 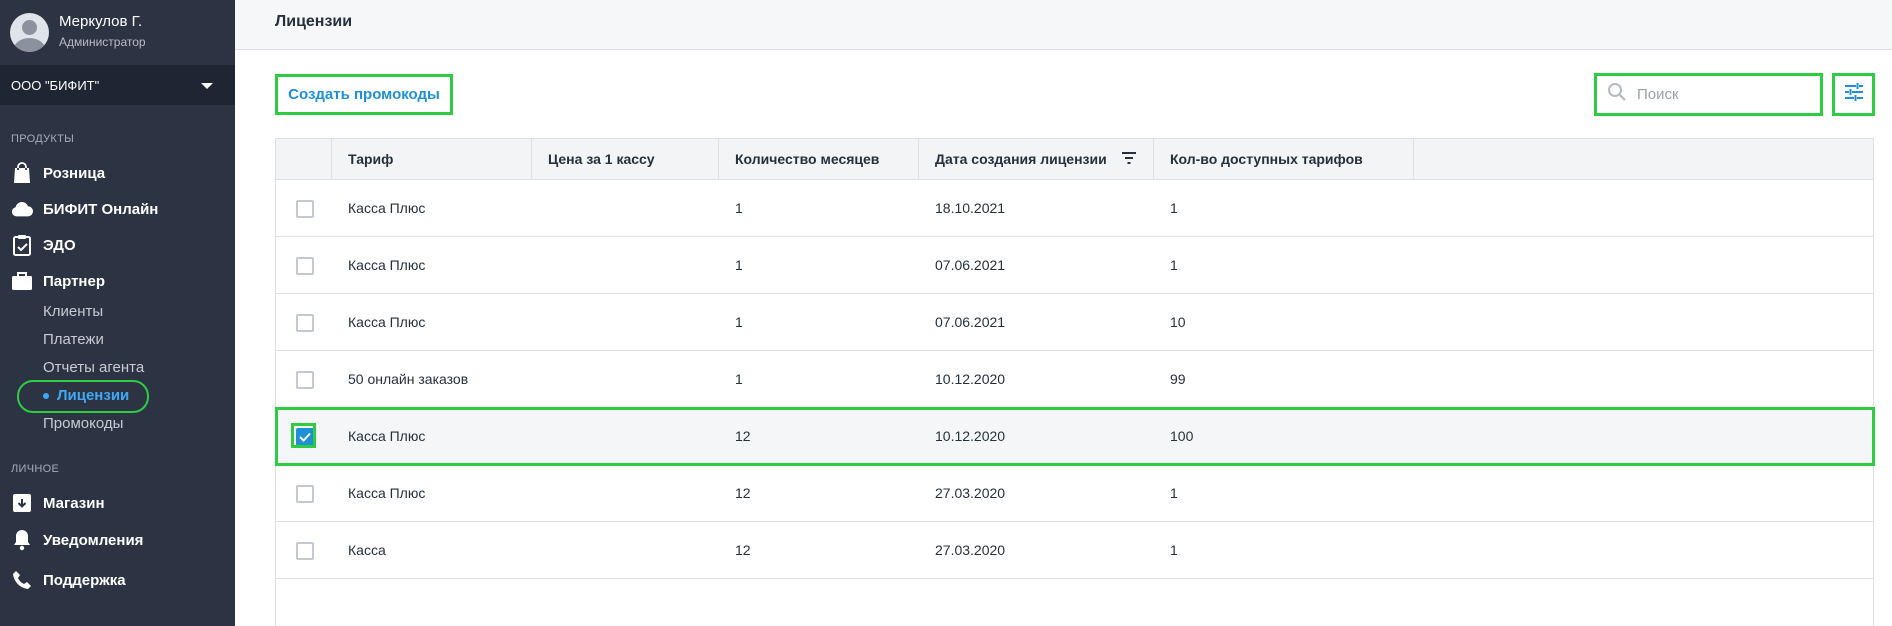 I want to click on sidebar-item-retail: Розница, so click(x=58, y=173).